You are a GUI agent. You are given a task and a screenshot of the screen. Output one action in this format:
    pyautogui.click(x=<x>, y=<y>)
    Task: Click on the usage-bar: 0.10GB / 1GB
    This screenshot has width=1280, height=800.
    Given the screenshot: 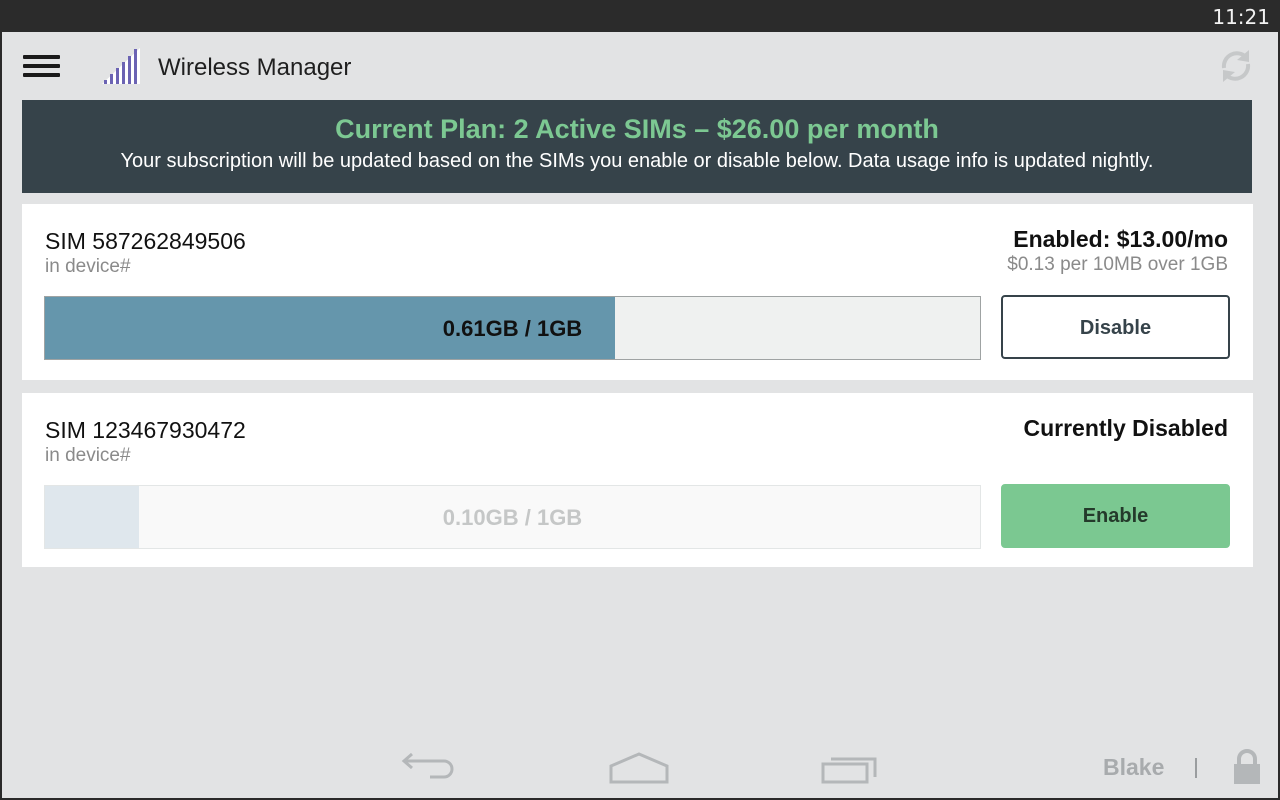 What is the action you would take?
    pyautogui.click(x=512, y=517)
    